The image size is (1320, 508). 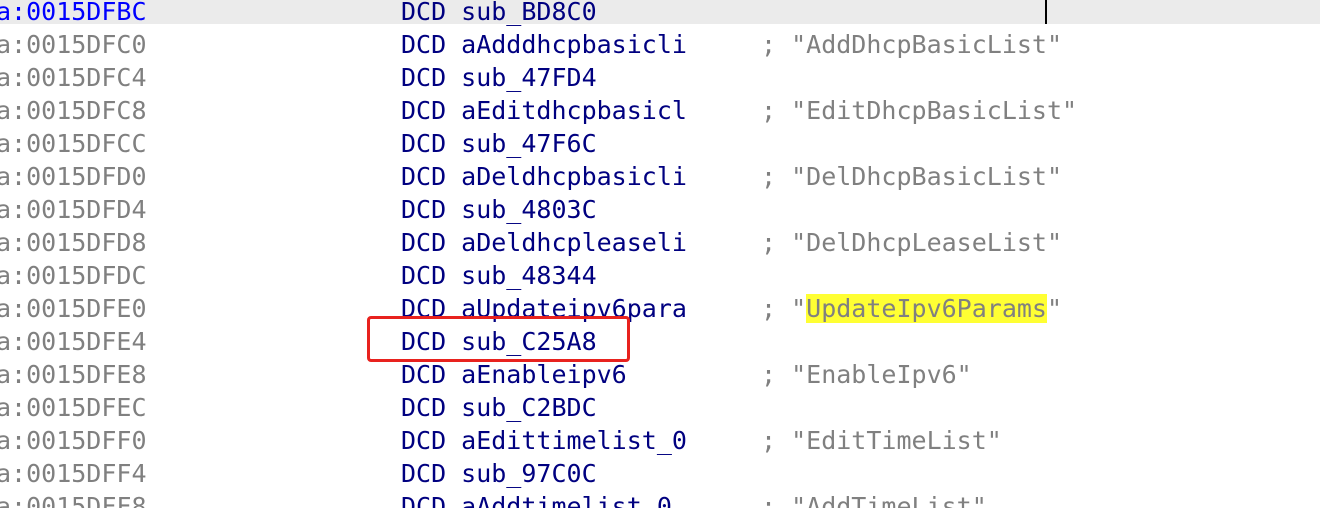 What do you see at coordinates (73, 209) in the screenshot?
I see `row-address: a:0015DFD4` at bounding box center [73, 209].